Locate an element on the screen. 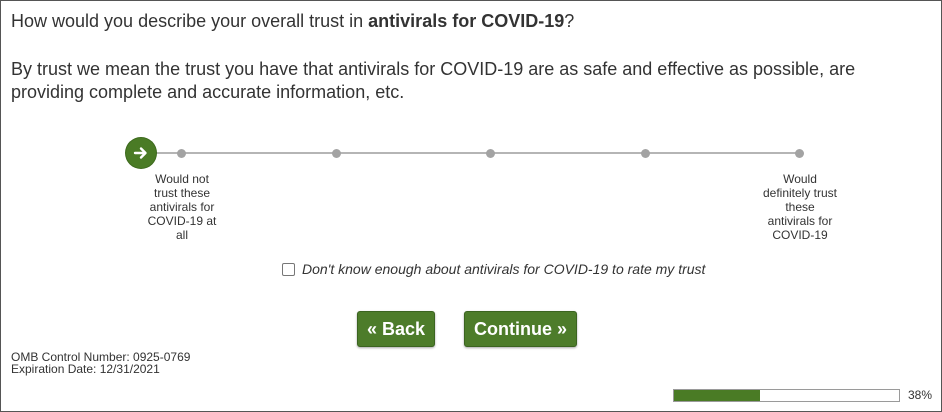  scale-knob is located at coordinates (141, 153).